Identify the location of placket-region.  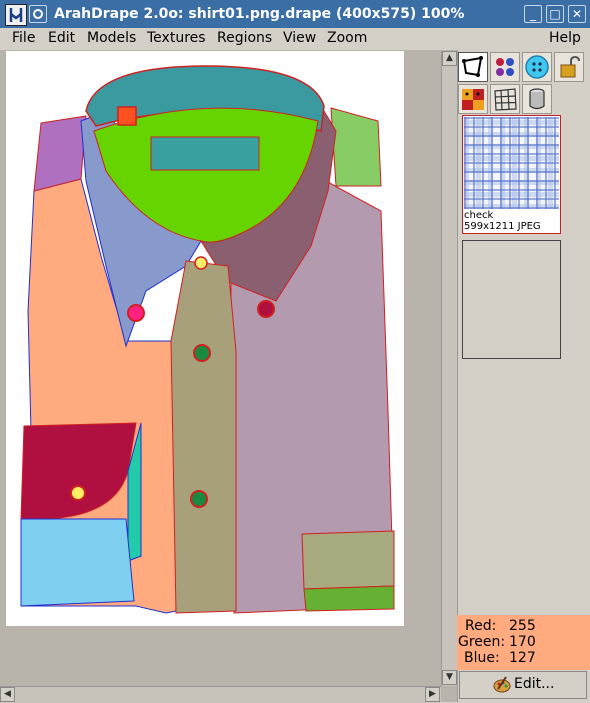
(203, 437).